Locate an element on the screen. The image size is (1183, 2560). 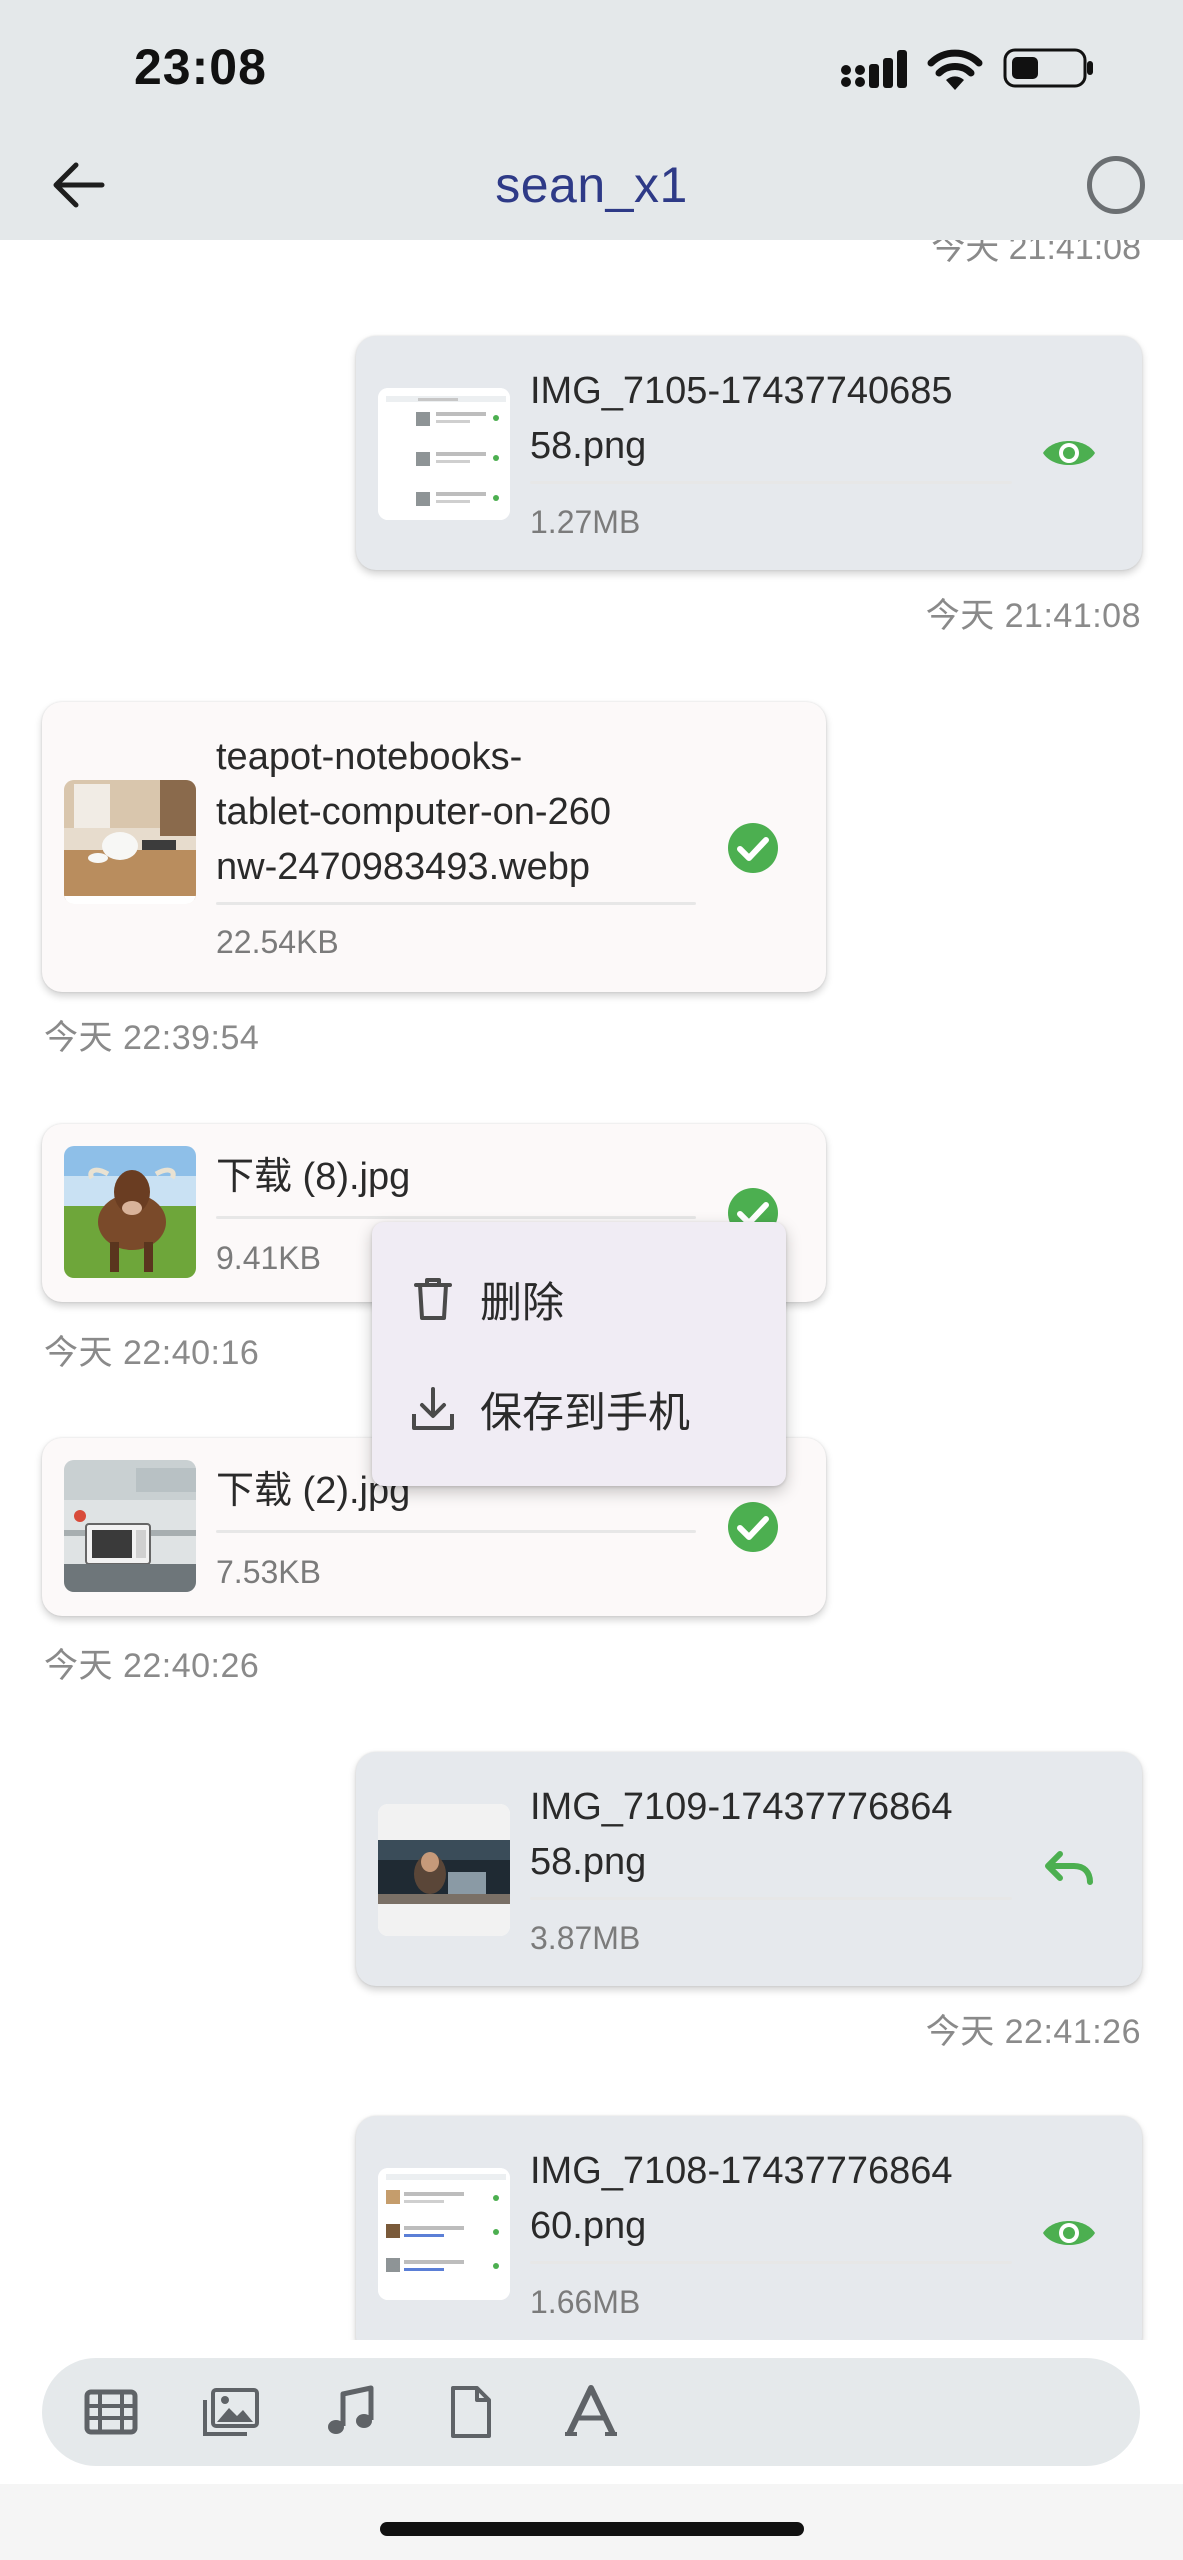
message-timestamp: 今天 22:40:26 is located at coordinates (152, 1666).